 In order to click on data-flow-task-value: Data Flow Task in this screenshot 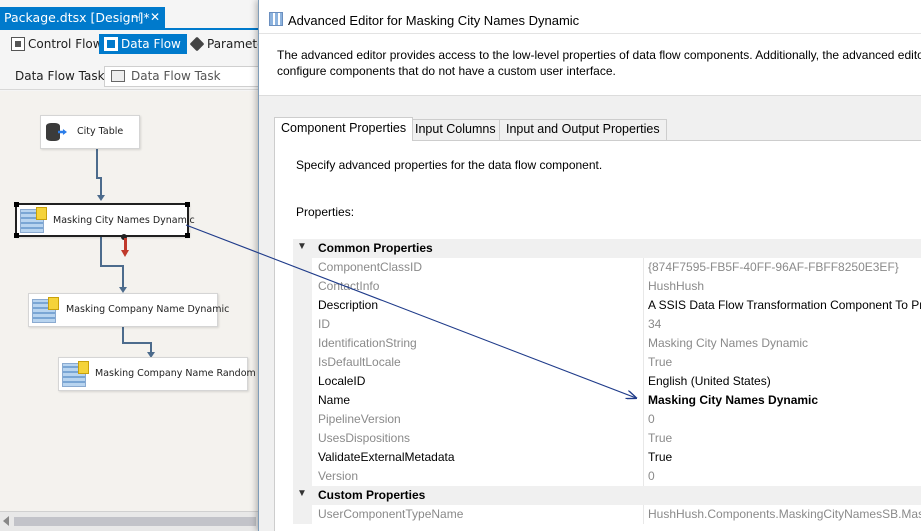, I will do `click(176, 76)`.